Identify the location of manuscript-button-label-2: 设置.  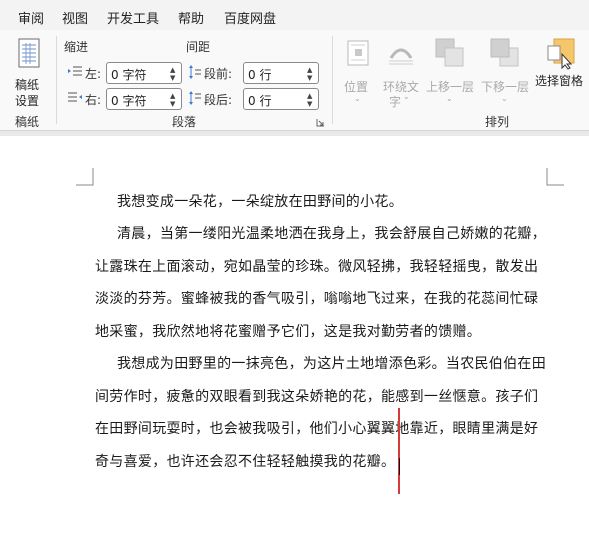
(27, 101).